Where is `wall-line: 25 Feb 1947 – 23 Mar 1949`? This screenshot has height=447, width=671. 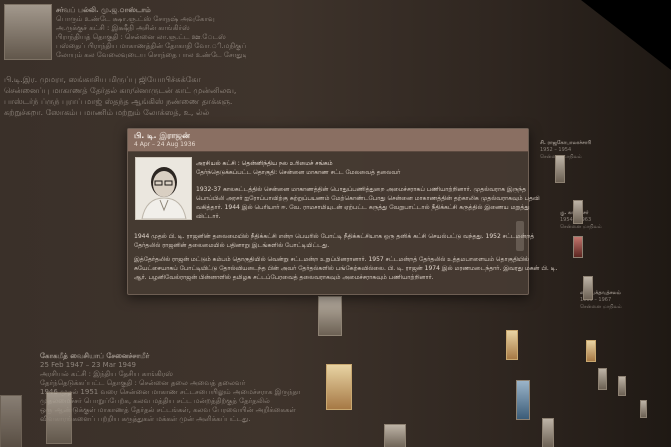
wall-line: 25 Feb 1947 – 23 Mar 1949 is located at coordinates (88, 365).